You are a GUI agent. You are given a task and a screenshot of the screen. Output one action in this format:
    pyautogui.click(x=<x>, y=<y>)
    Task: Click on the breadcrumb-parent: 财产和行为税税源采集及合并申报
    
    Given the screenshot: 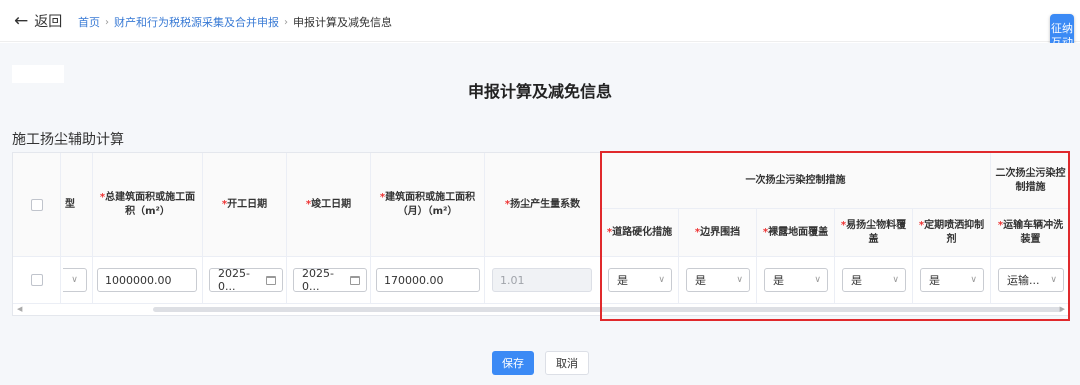 What is the action you would take?
    pyautogui.click(x=196, y=22)
    